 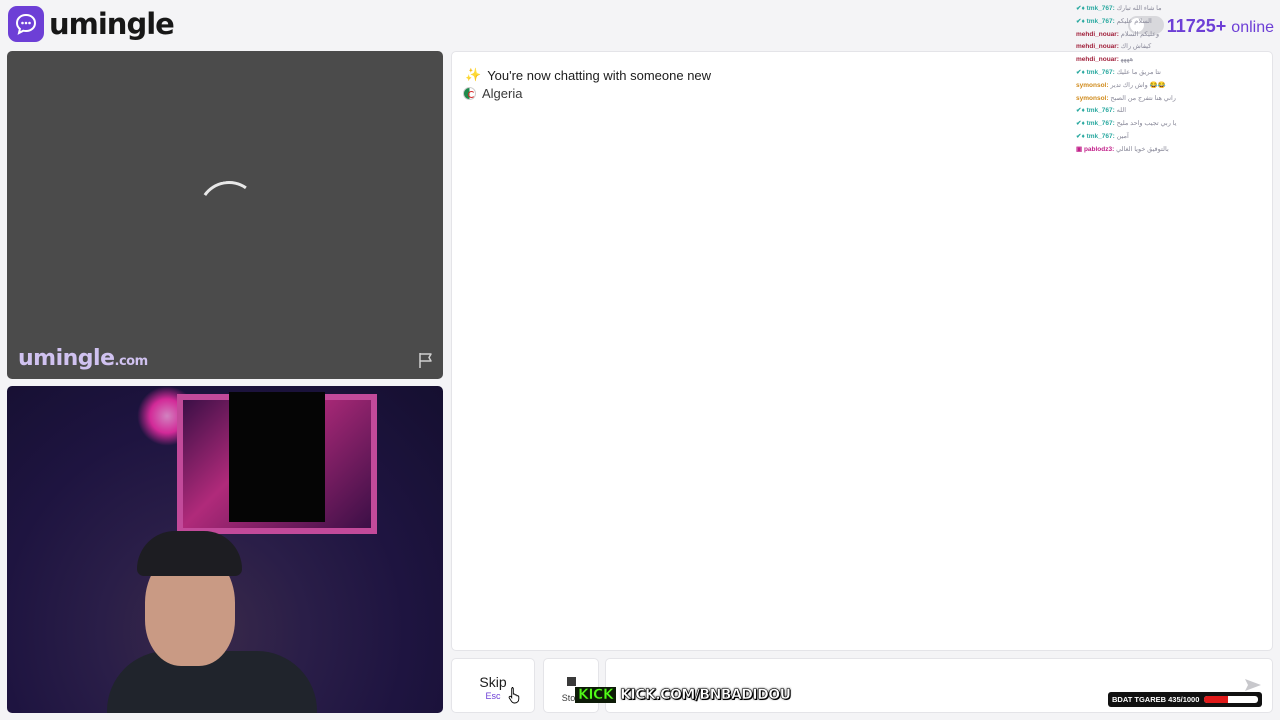 What do you see at coordinates (1137, 85) in the screenshot?
I see `stream-chat-message: ﻭﺍﺵ ﺭﺍﻙ ﺗﺪﻳﺮ 😂😂` at bounding box center [1137, 85].